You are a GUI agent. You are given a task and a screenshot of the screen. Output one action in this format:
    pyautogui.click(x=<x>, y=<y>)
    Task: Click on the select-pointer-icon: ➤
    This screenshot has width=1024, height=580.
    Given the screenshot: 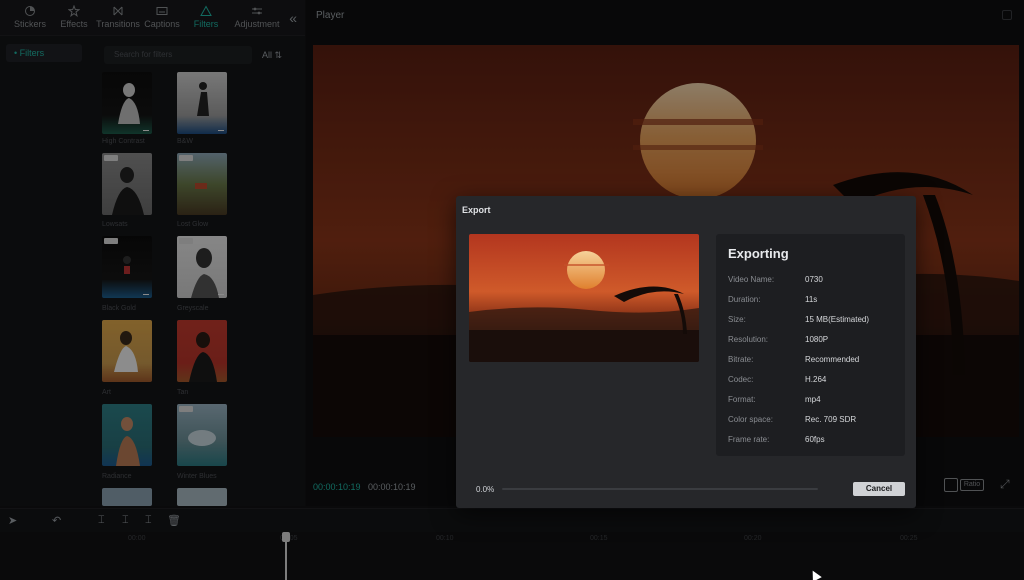 What is the action you would take?
    pyautogui.click(x=12, y=520)
    